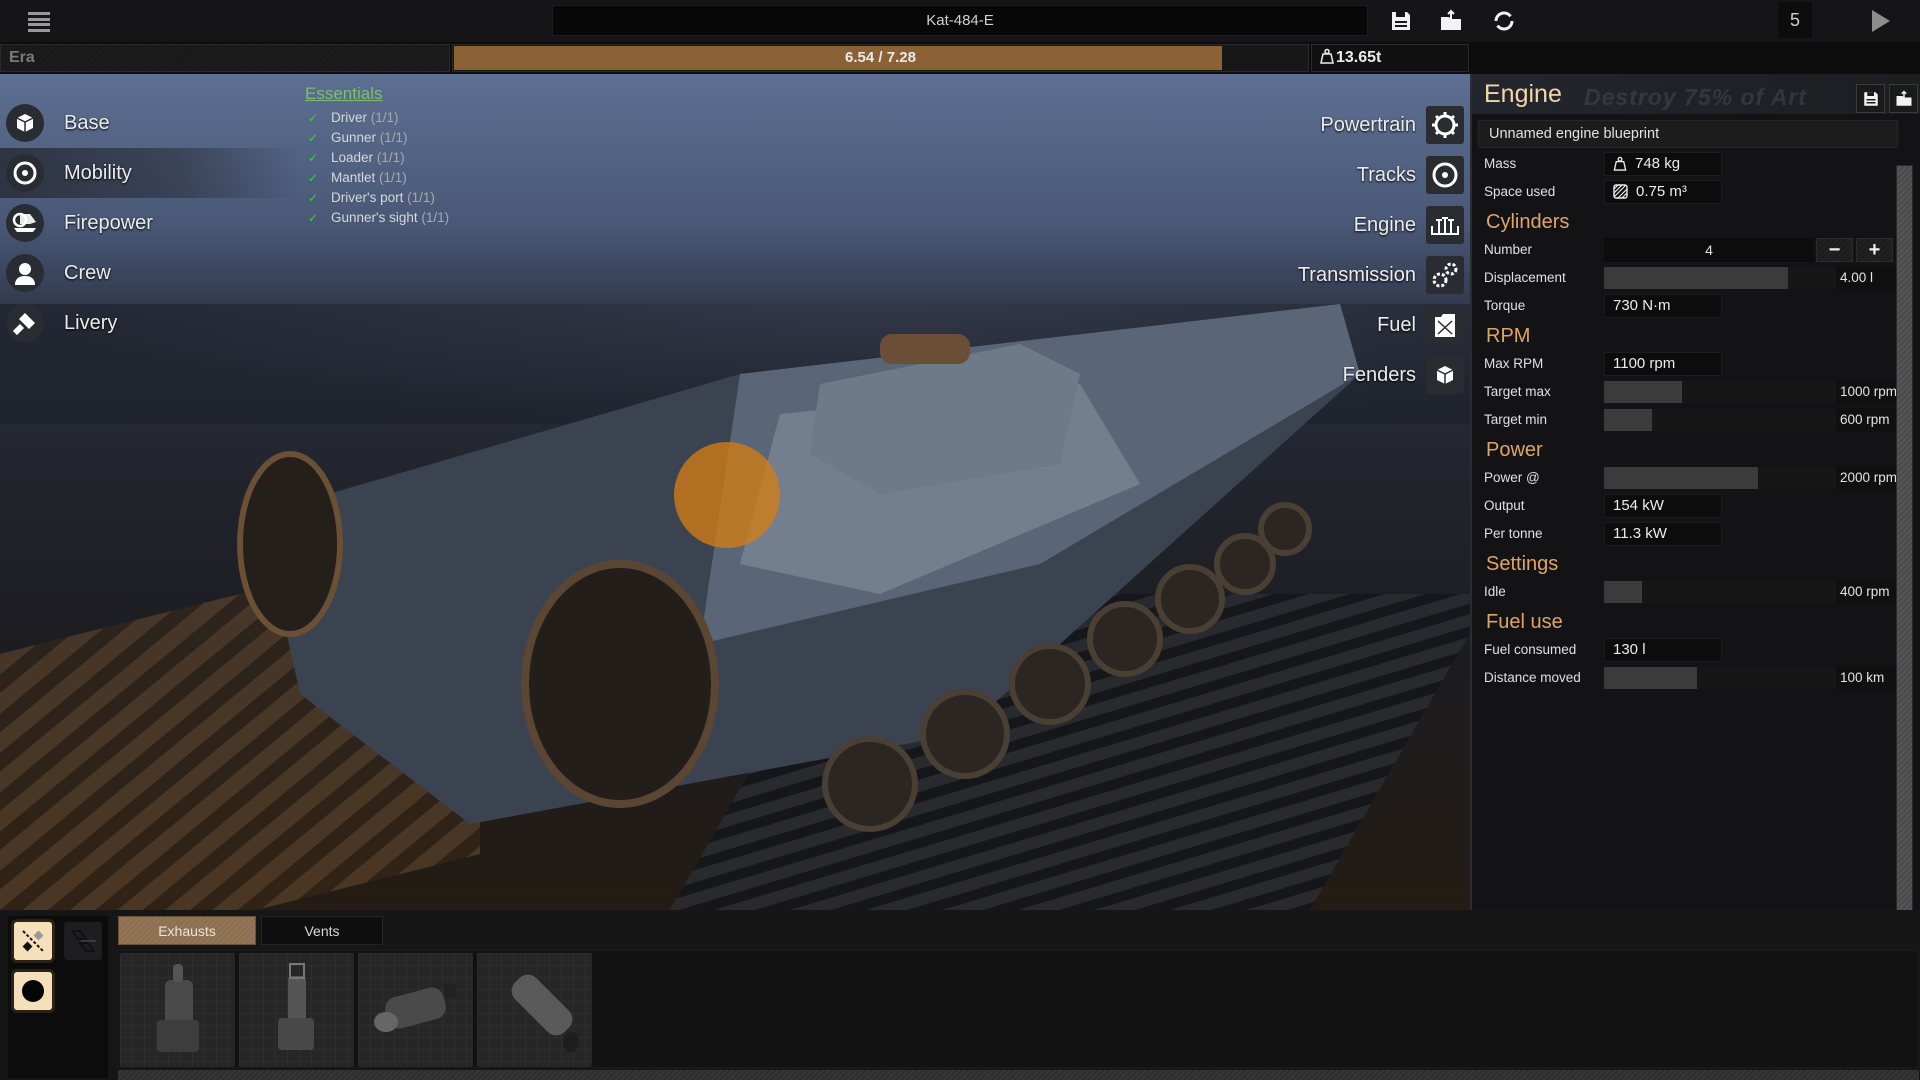 The image size is (1920, 1080). I want to click on essential-name: Driver, so click(349, 117).